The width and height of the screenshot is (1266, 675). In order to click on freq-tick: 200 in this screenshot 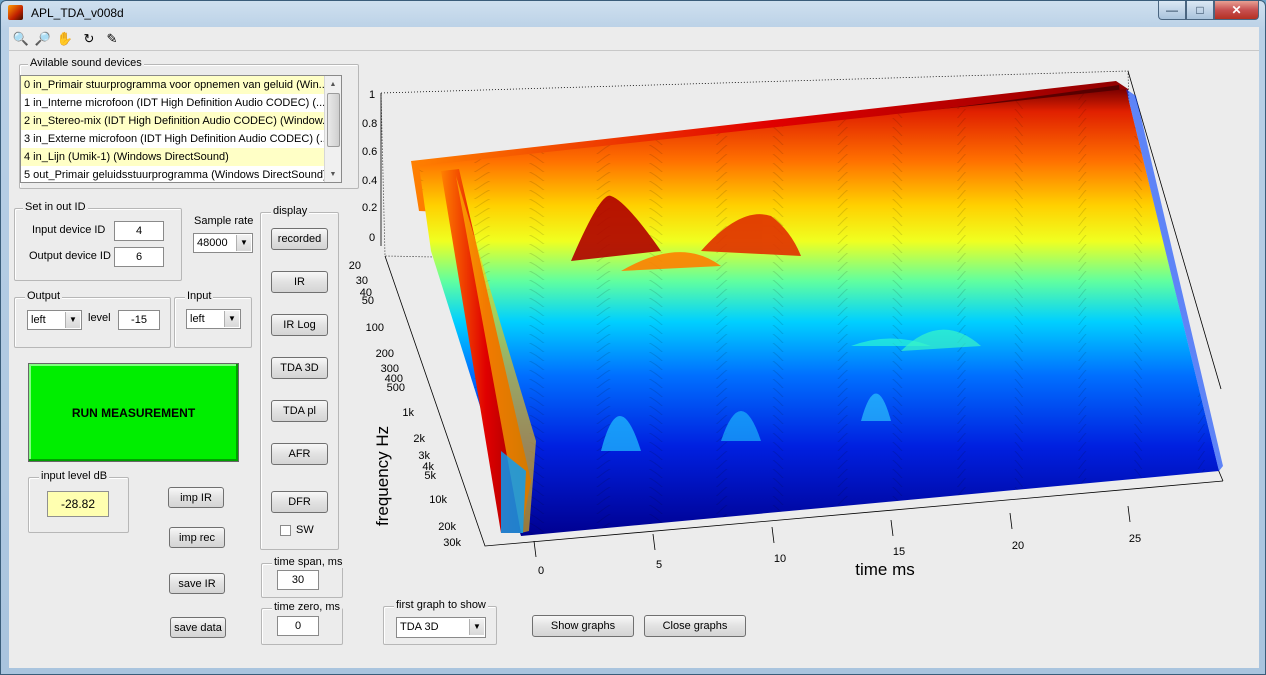, I will do `click(385, 354)`.